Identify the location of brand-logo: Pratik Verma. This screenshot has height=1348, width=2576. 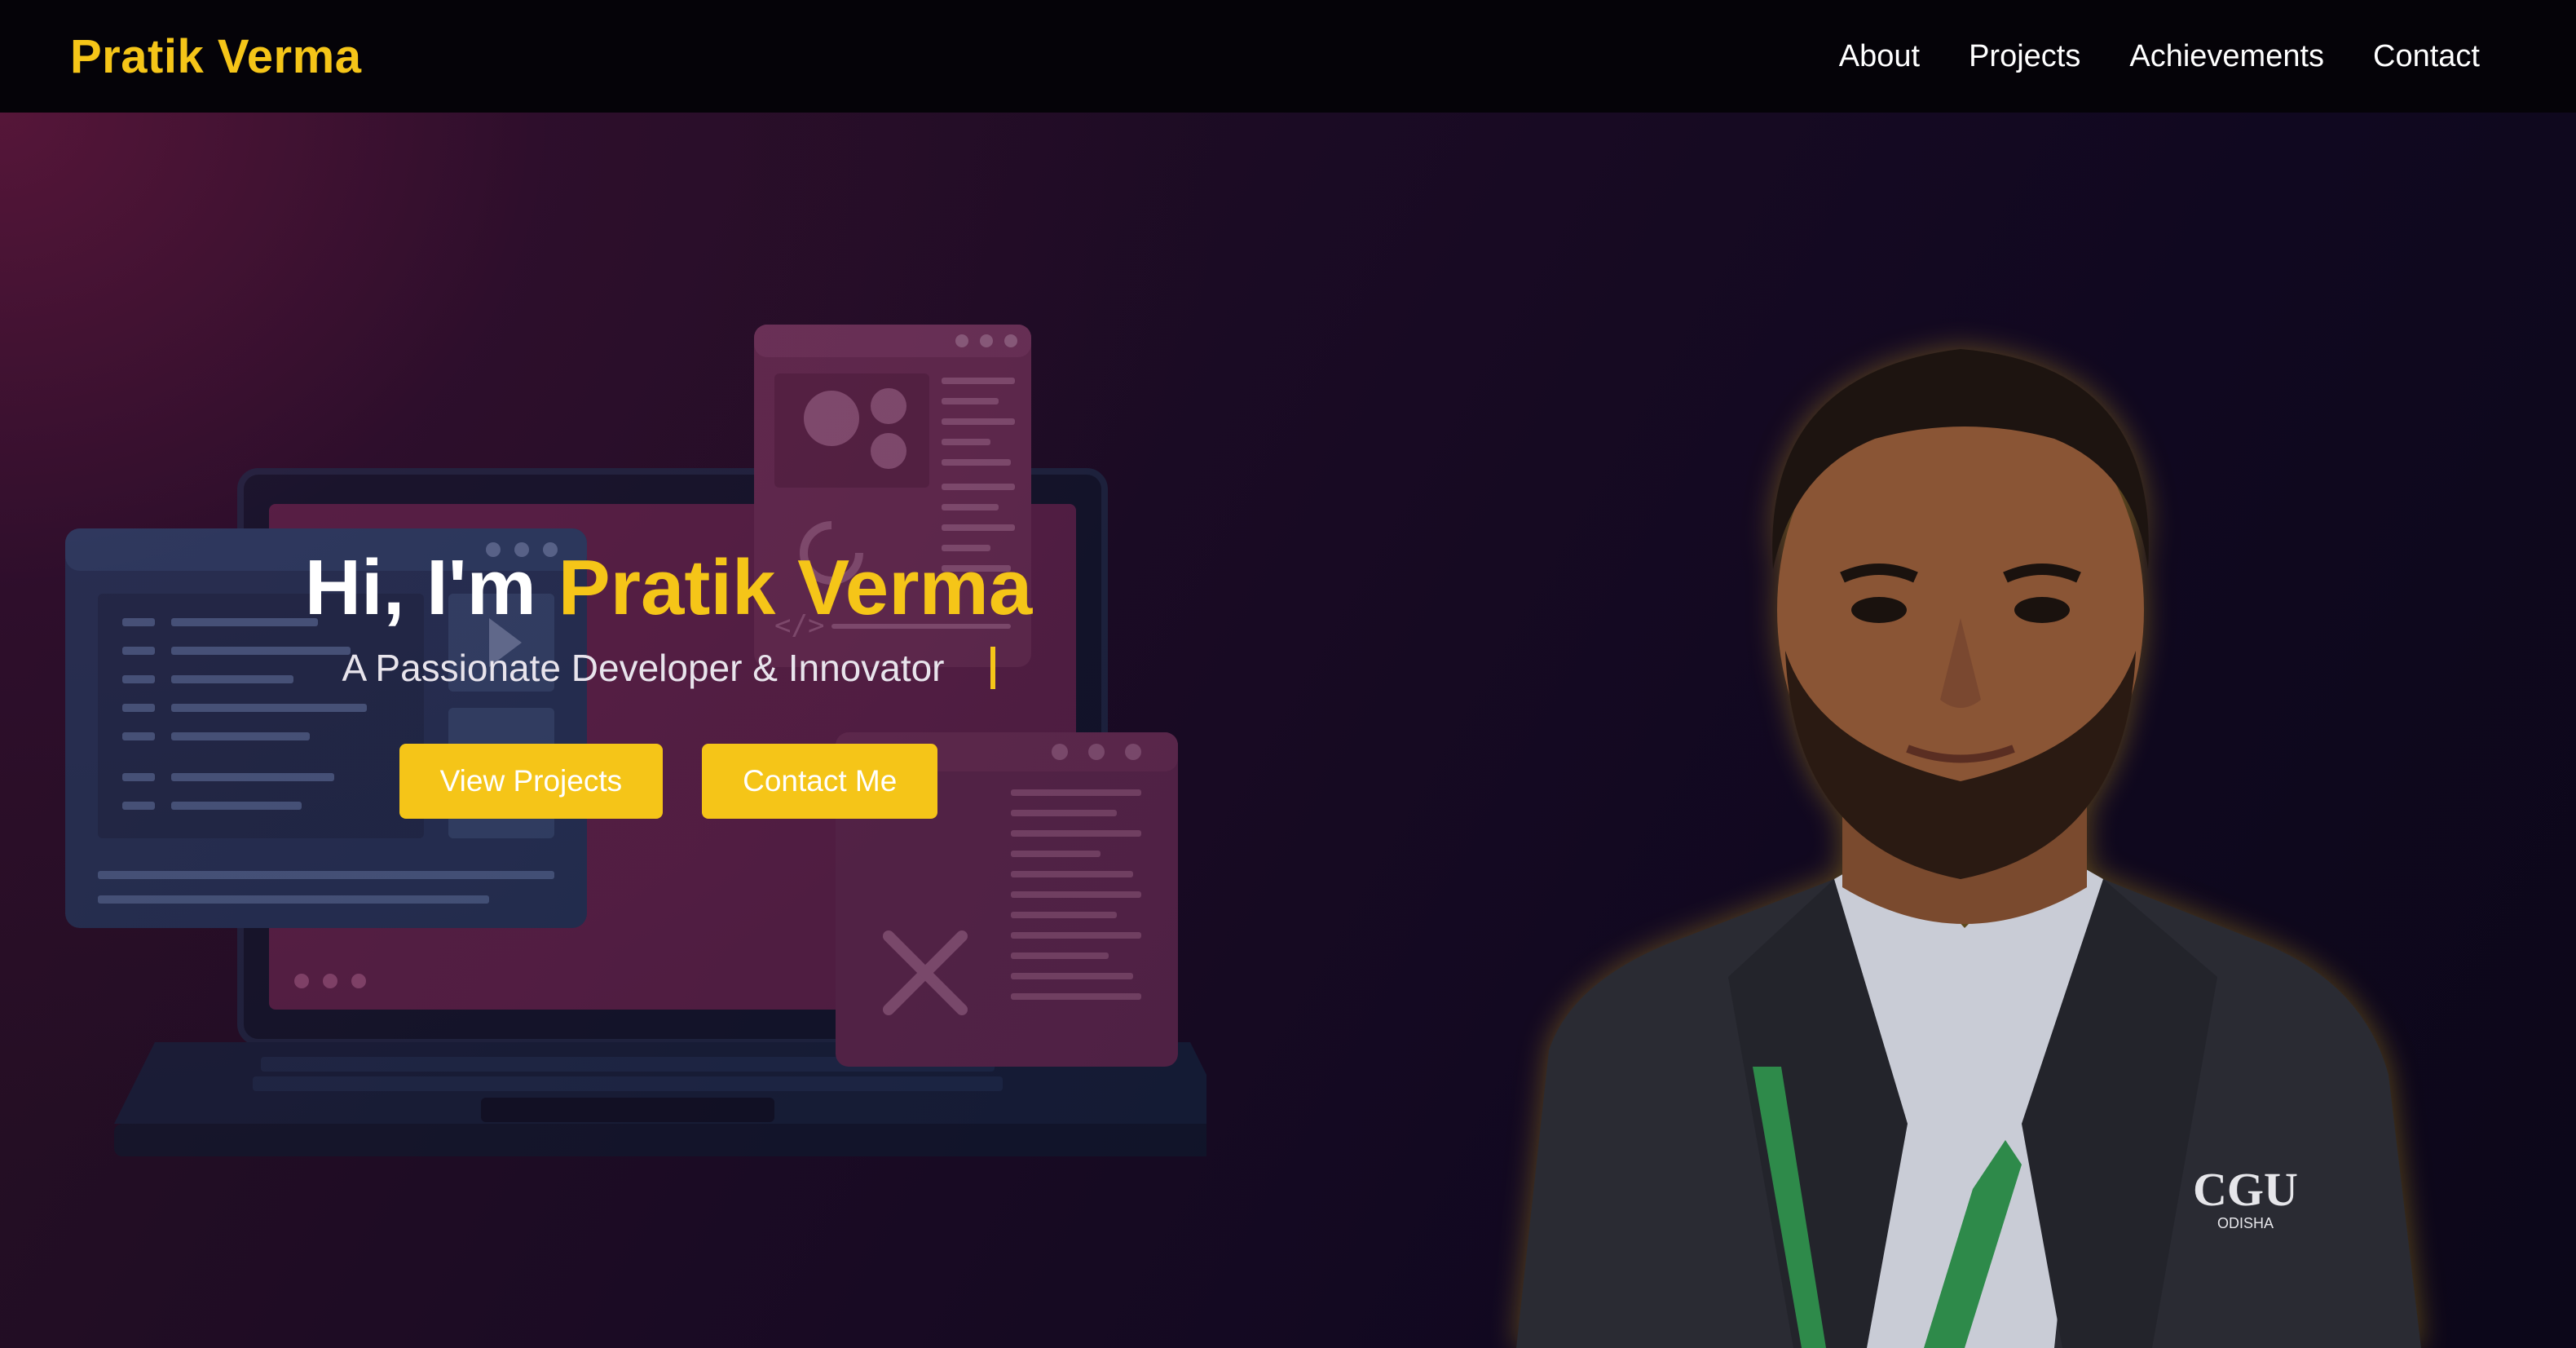
(215, 56).